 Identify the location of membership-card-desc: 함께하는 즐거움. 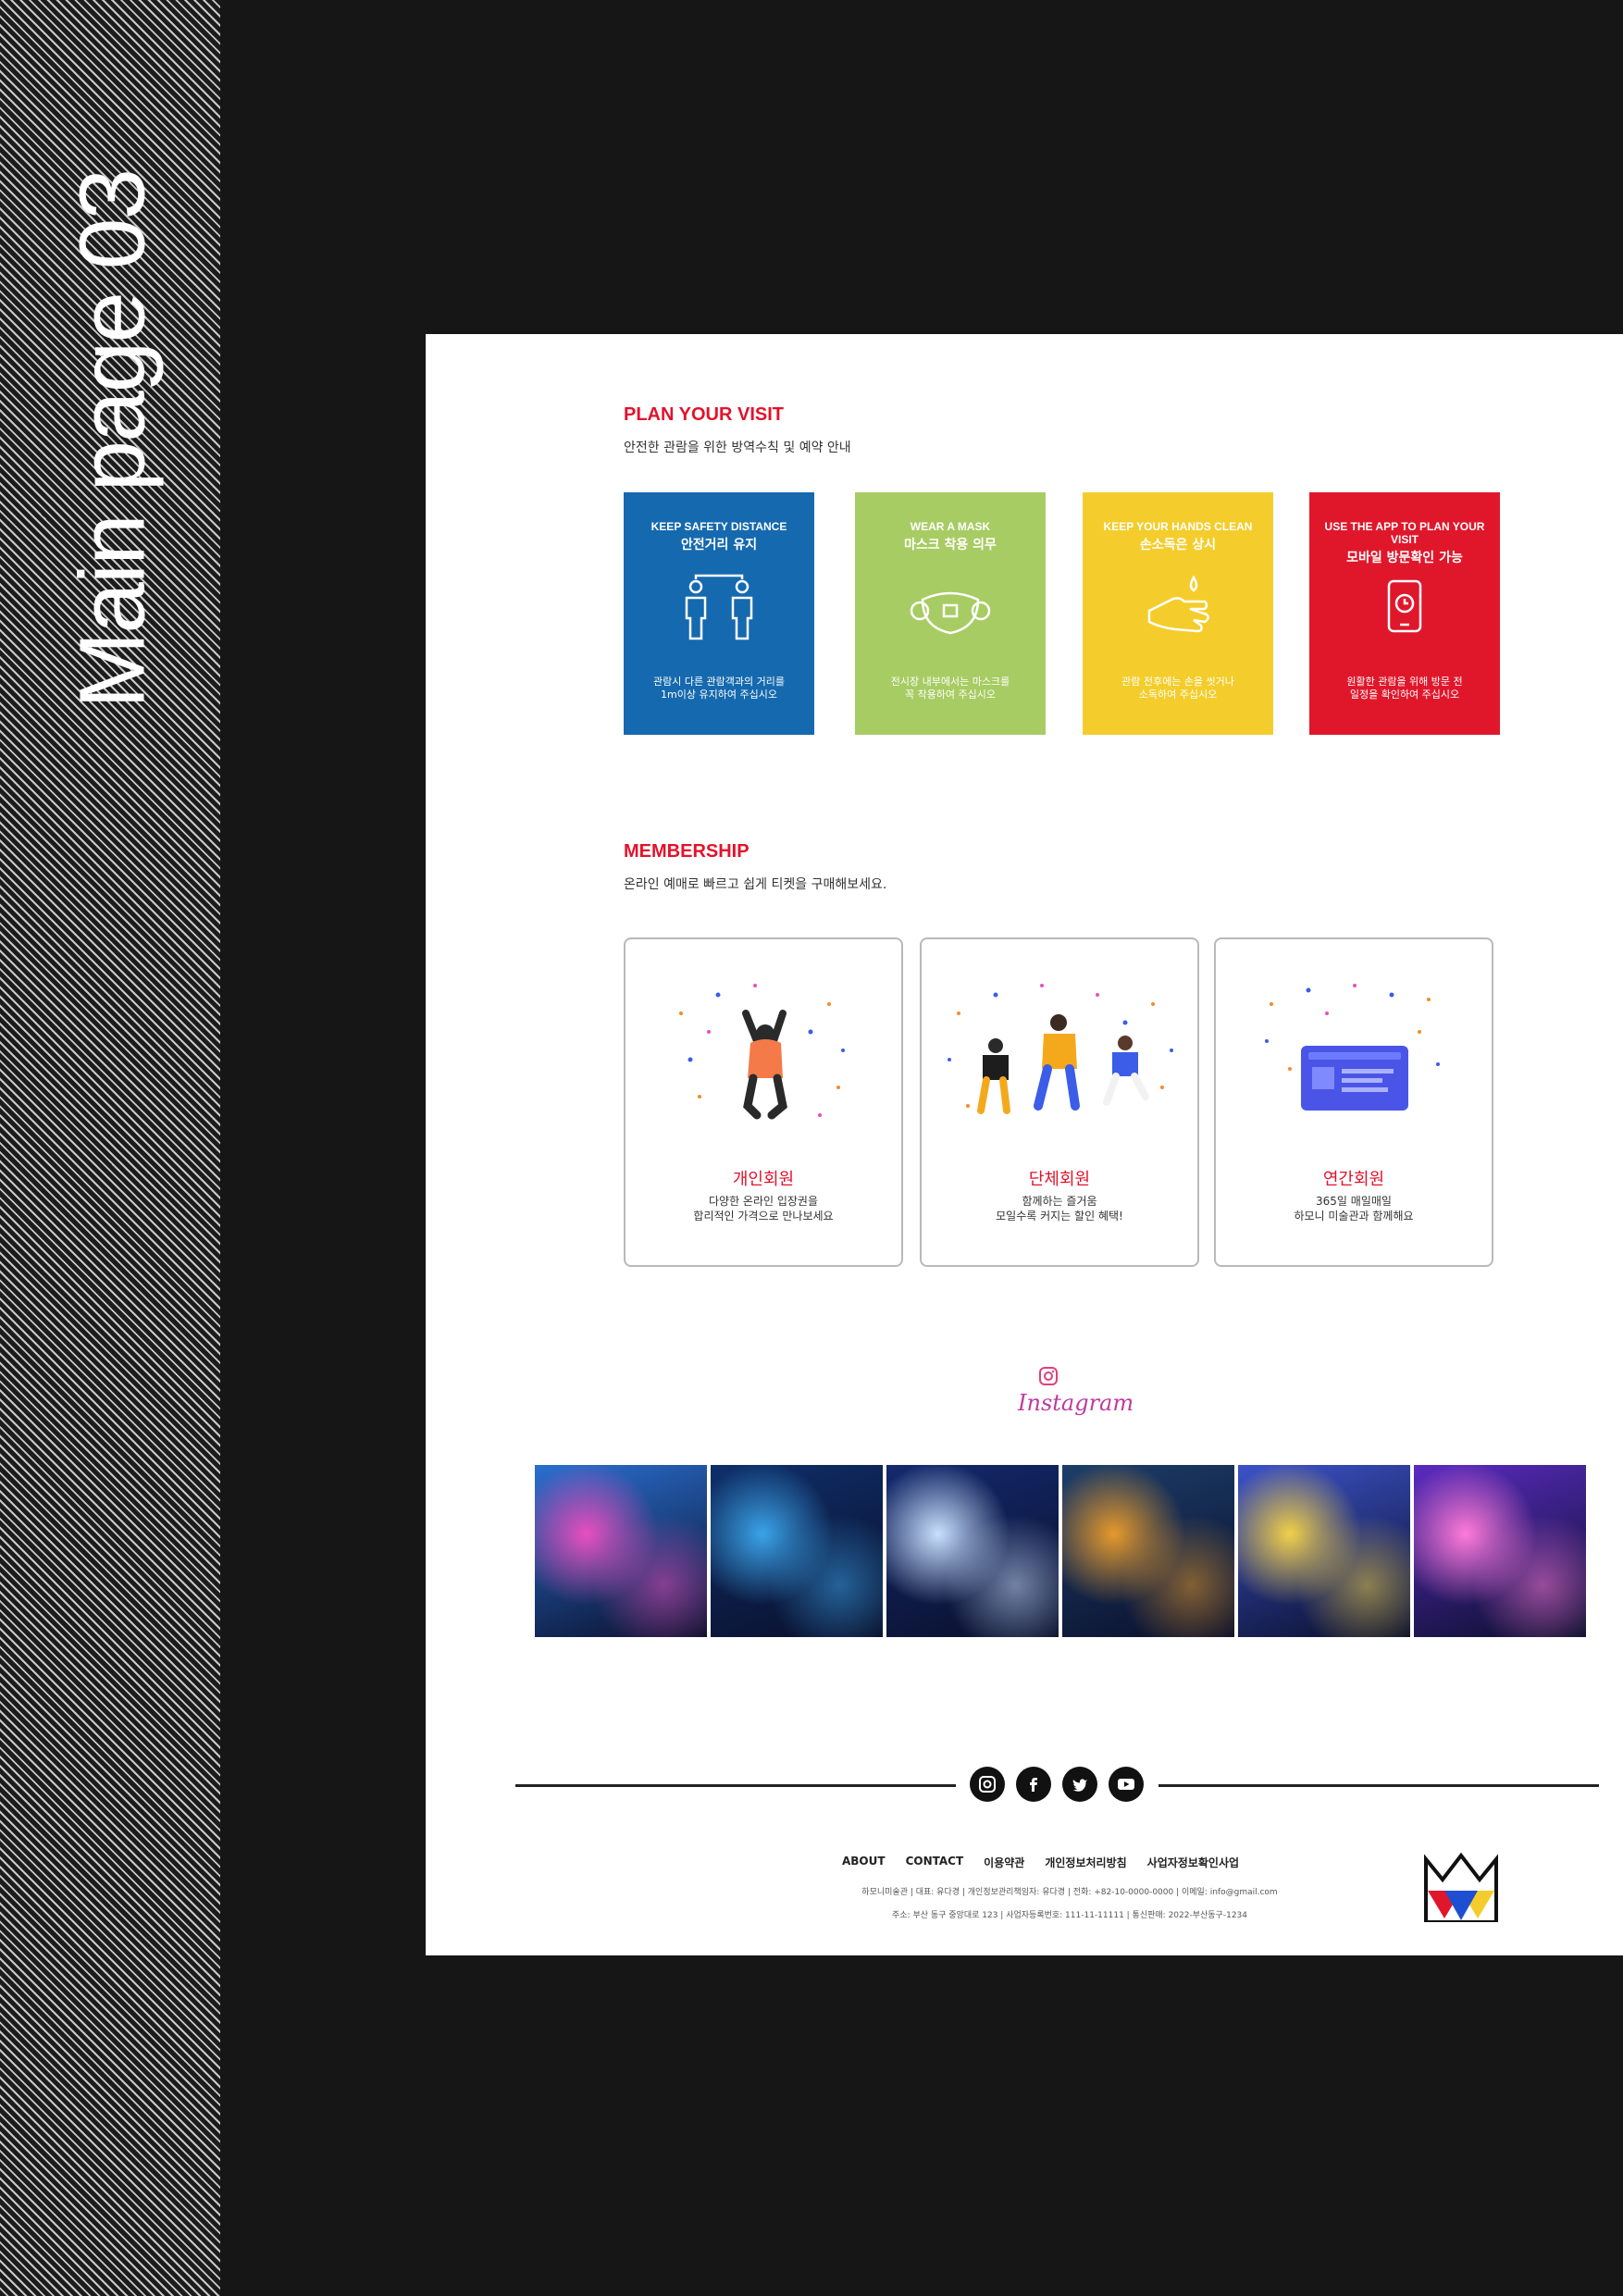
(1059, 1202).